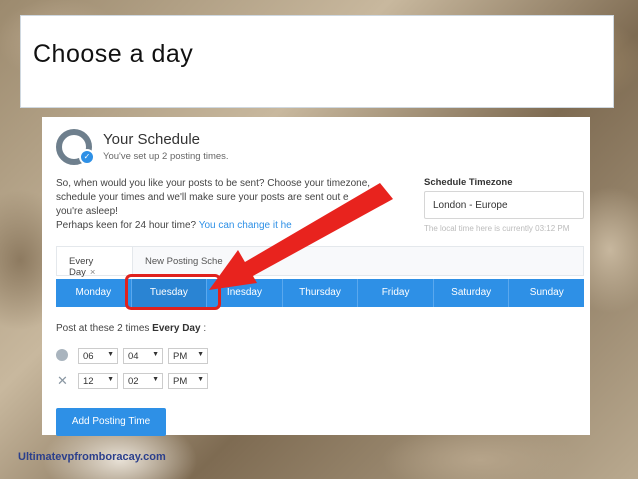  What do you see at coordinates (87, 211) in the screenshot?
I see `intro-line: you're asleep!` at bounding box center [87, 211].